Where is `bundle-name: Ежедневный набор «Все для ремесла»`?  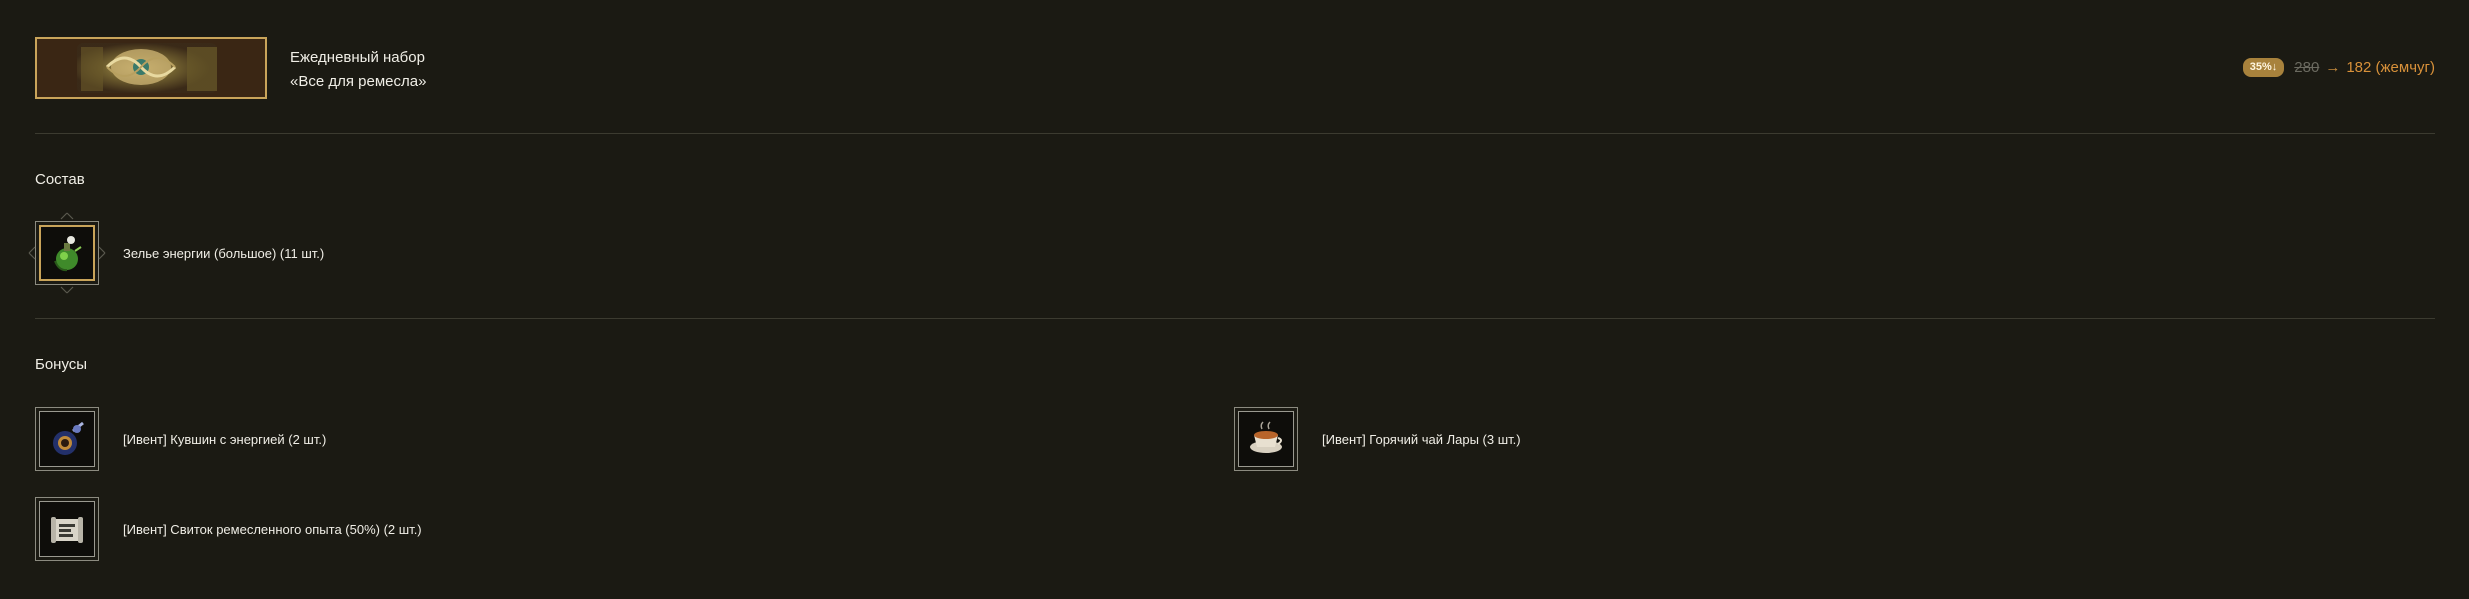 bundle-name: Ежедневный набор «Все для ремесла» is located at coordinates (358, 70).